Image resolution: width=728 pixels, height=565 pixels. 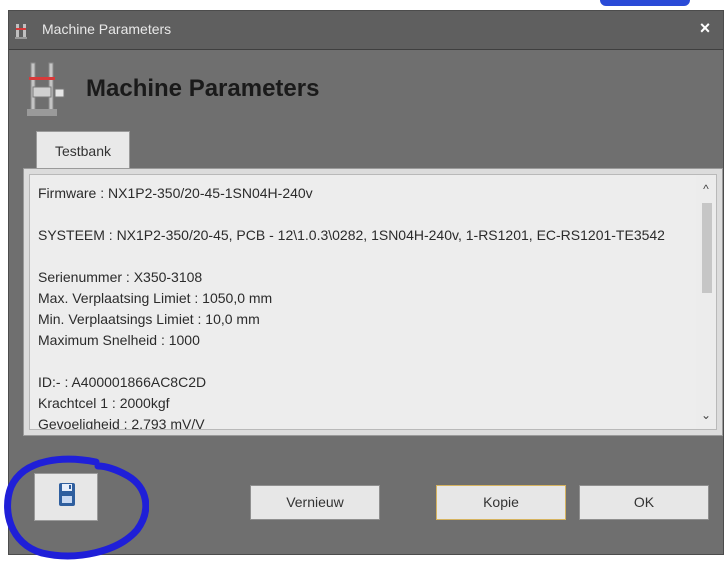 I want to click on background-blue-mark, so click(x=645, y=3).